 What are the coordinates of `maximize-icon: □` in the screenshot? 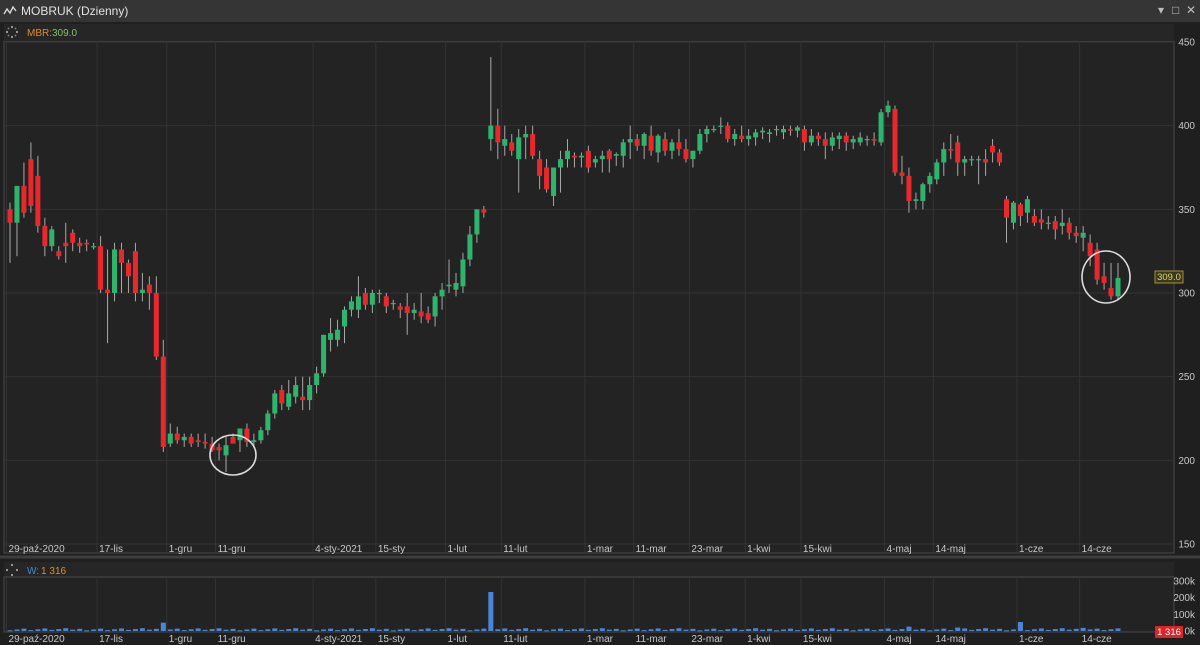 It's located at (1175, 10).